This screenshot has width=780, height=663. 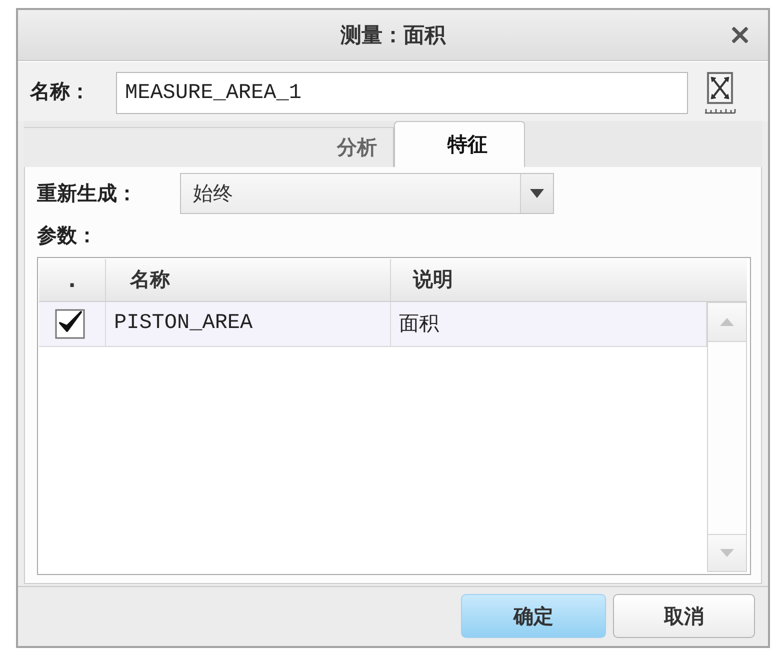 I want to click on down-arrow-icon, so click(x=727, y=552).